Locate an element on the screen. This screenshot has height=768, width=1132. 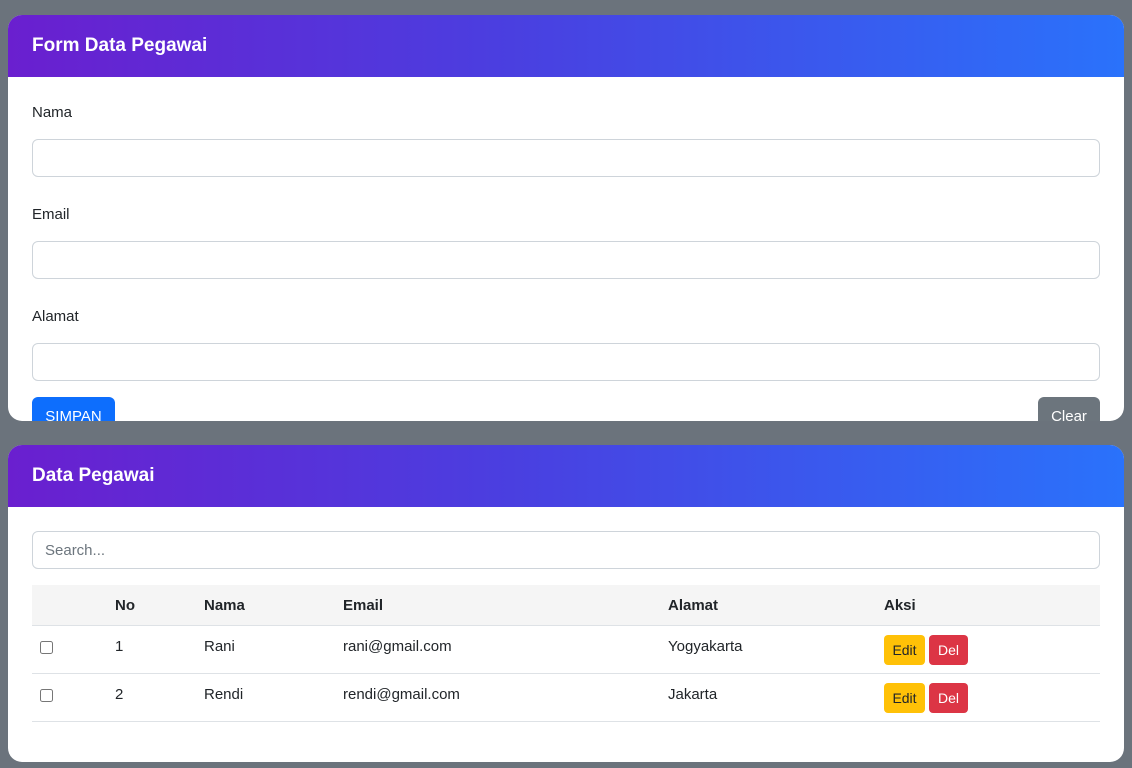
nama-cell: Rendi is located at coordinates (265, 697).